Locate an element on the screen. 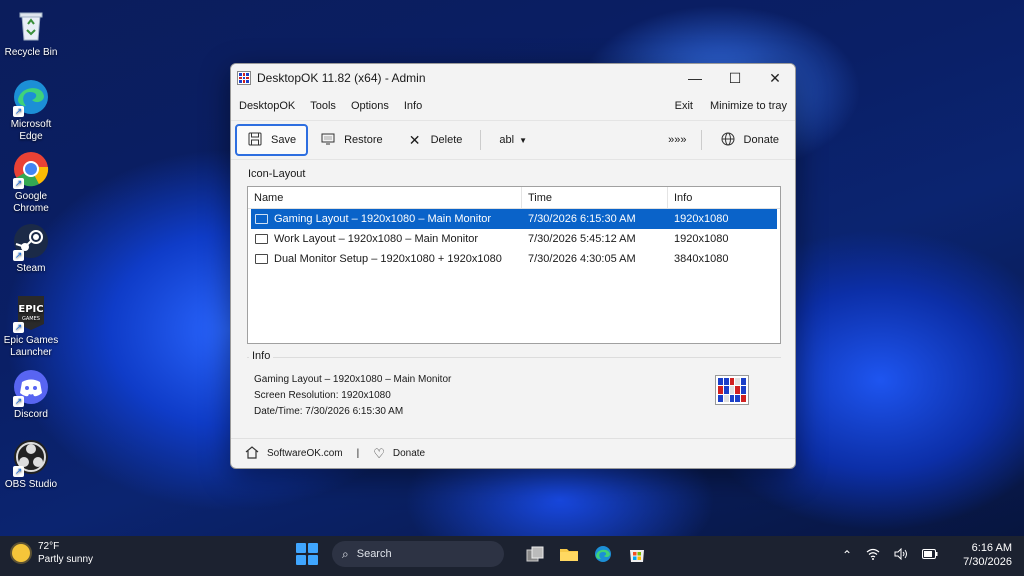  floppy-disk-icon is located at coordinates (255, 140).